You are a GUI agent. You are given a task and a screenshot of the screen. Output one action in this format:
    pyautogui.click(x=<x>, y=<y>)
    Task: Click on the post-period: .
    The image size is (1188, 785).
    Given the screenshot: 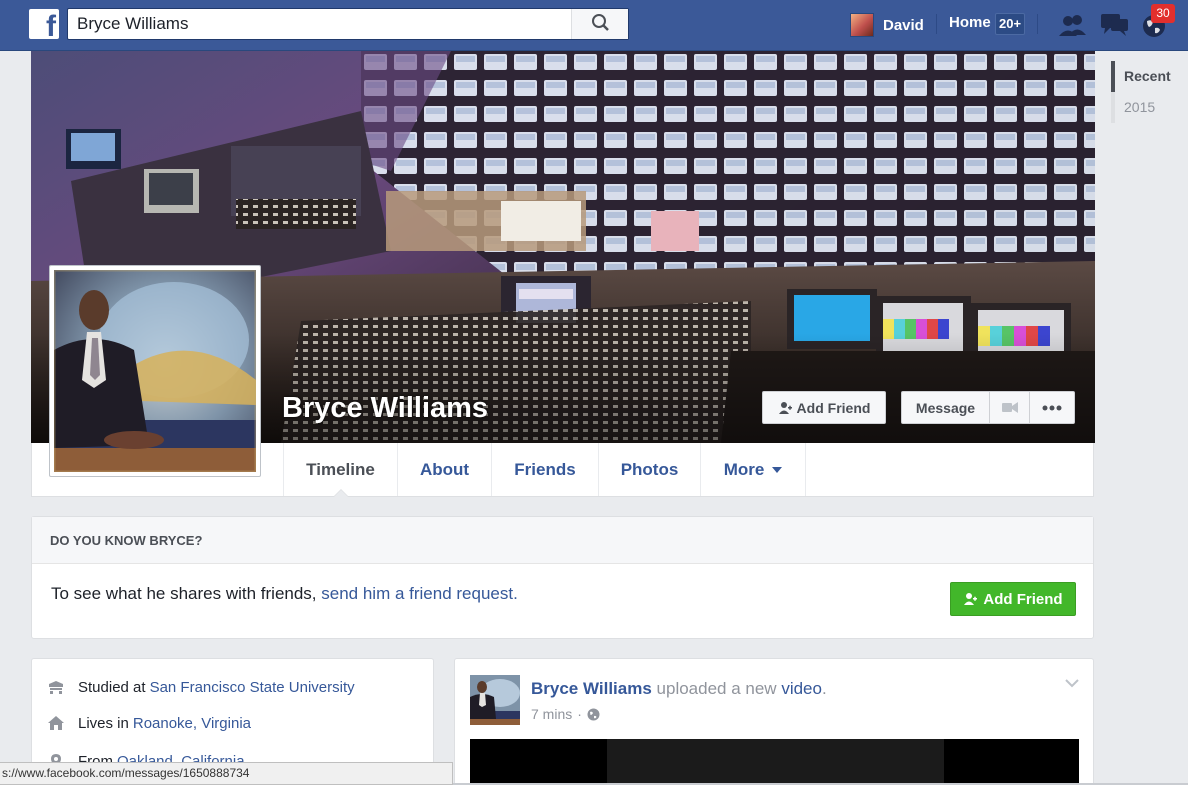 What is the action you would take?
    pyautogui.click(x=824, y=688)
    